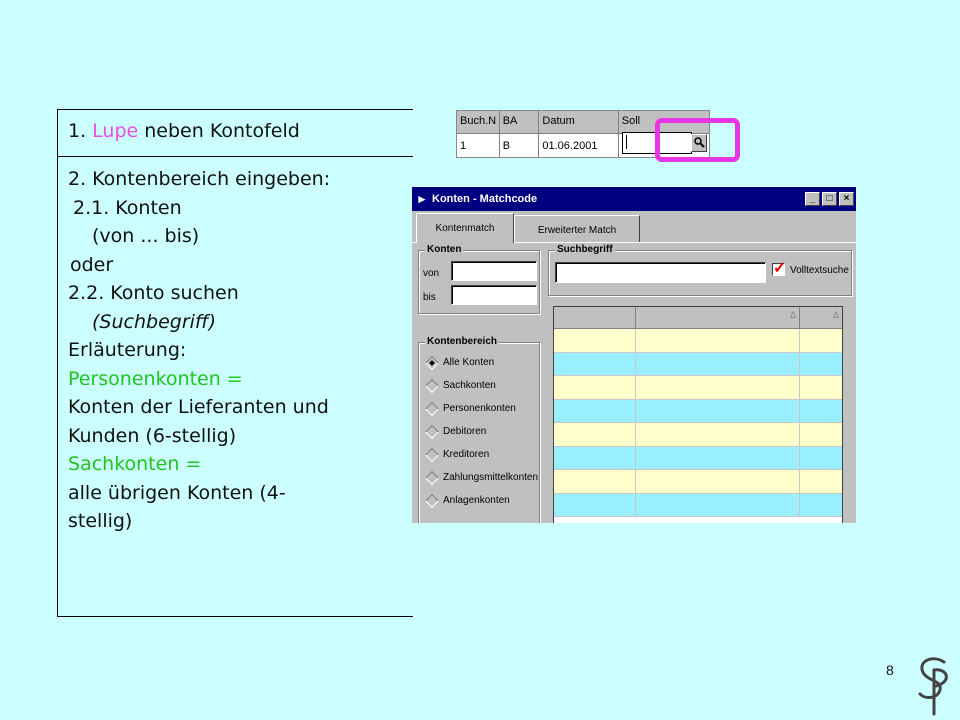  I want to click on dialog-title: Konten - Matchcode, so click(485, 199).